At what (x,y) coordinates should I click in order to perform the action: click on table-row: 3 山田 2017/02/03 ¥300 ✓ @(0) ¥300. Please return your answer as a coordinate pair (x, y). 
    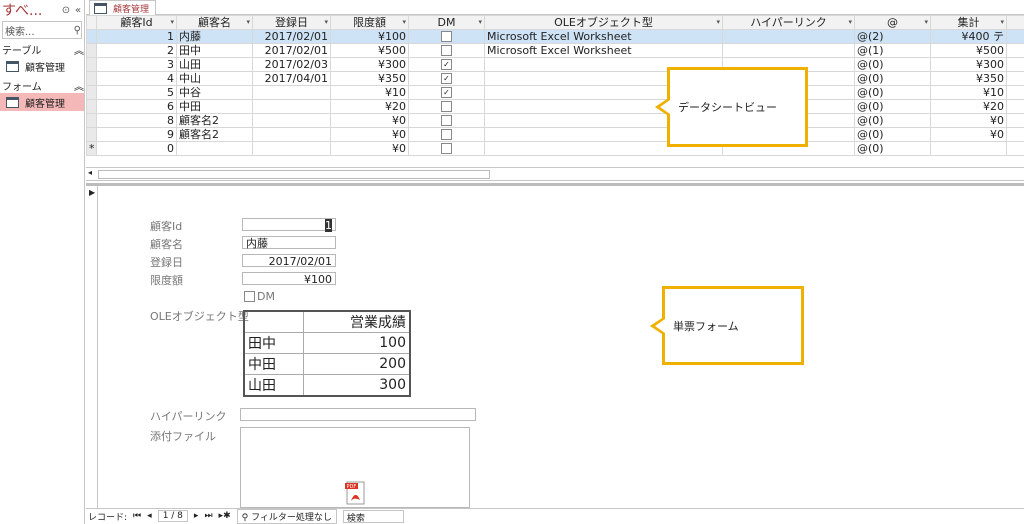
    Looking at the image, I should click on (555, 64).